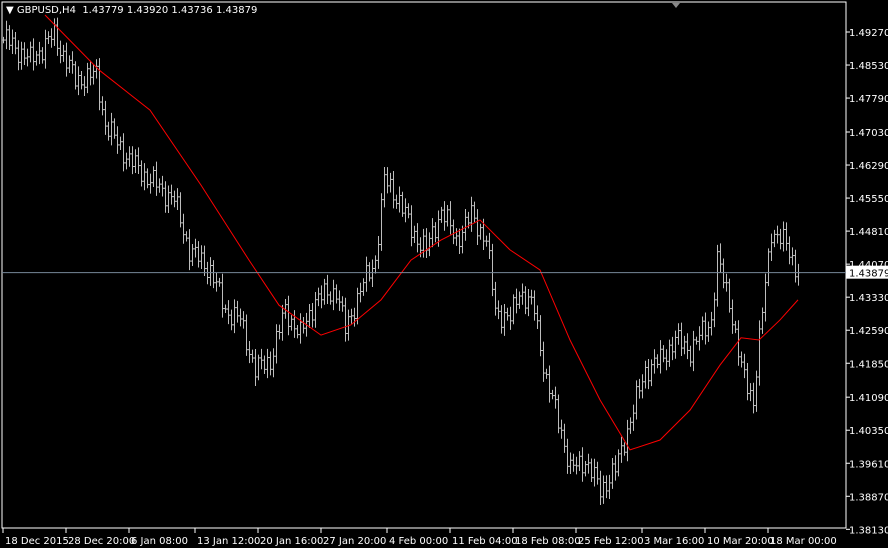 The height and width of the screenshot is (548, 888). Describe the element at coordinates (868, 331) in the screenshot. I see `y-tick-label: 1.42590` at that location.